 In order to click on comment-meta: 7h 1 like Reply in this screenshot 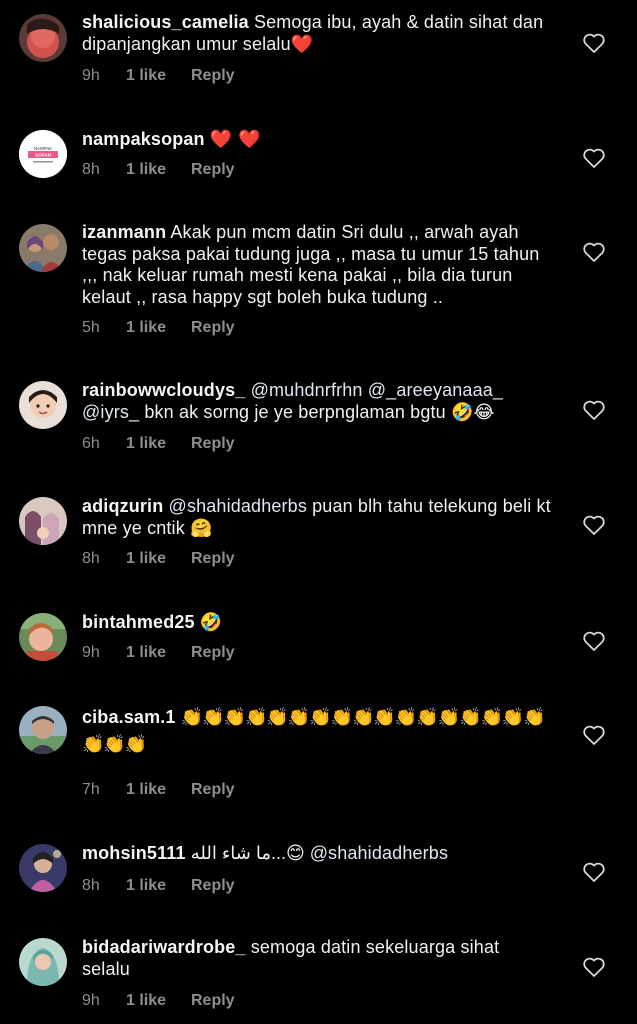, I will do `click(158, 790)`.